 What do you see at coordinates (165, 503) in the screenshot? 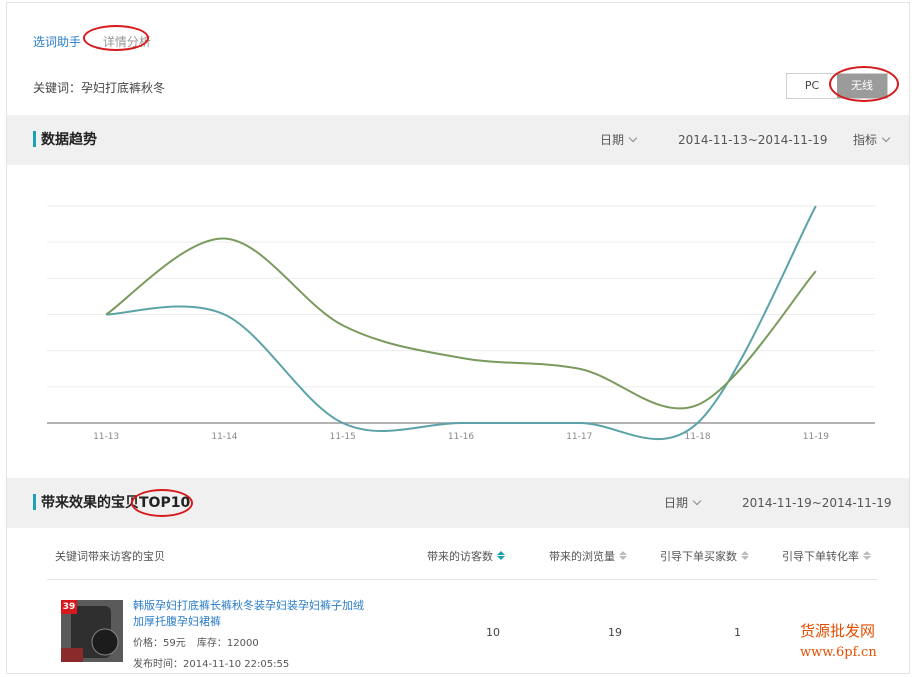
I see `top10-title-suffix: TOP10` at bounding box center [165, 503].